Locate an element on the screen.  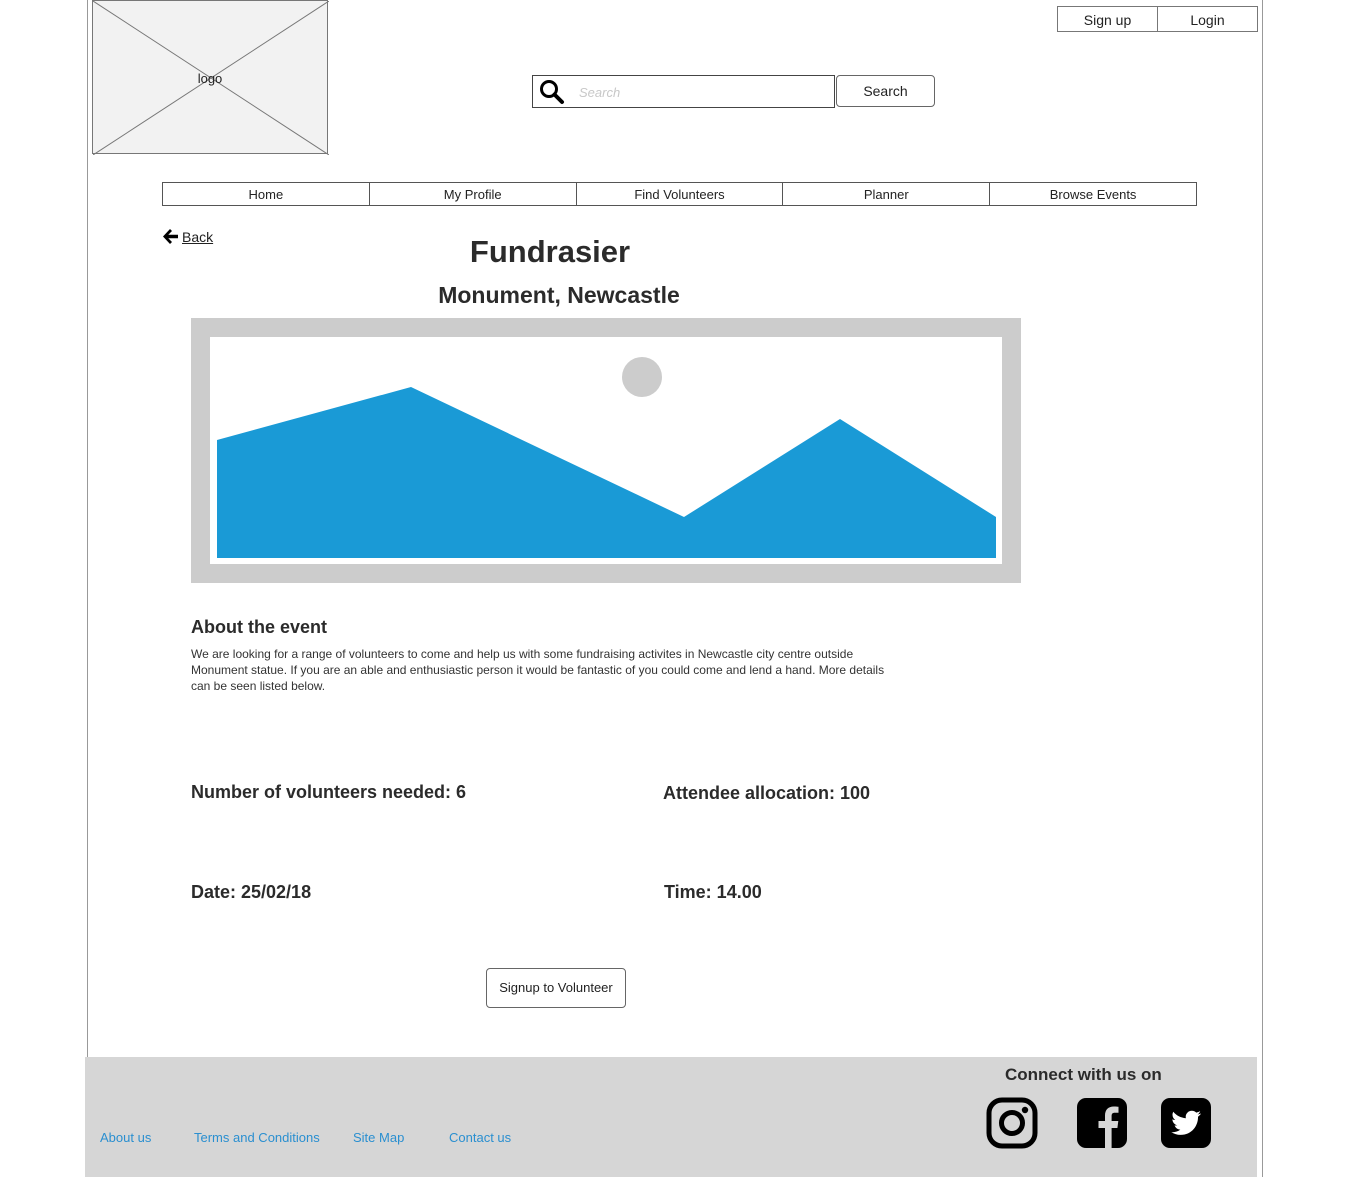
twitter-icon is located at coordinates (1186, 1123).